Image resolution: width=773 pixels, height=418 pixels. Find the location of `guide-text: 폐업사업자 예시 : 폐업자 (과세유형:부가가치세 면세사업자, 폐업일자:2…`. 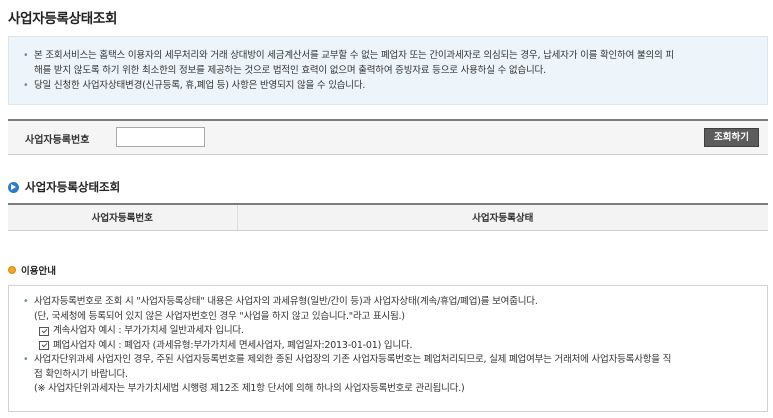

guide-text: 폐업사업자 예시 : 폐업자 (과세유형:부가가치세 면세사업자, 폐업일자:2… is located at coordinates (233, 345).